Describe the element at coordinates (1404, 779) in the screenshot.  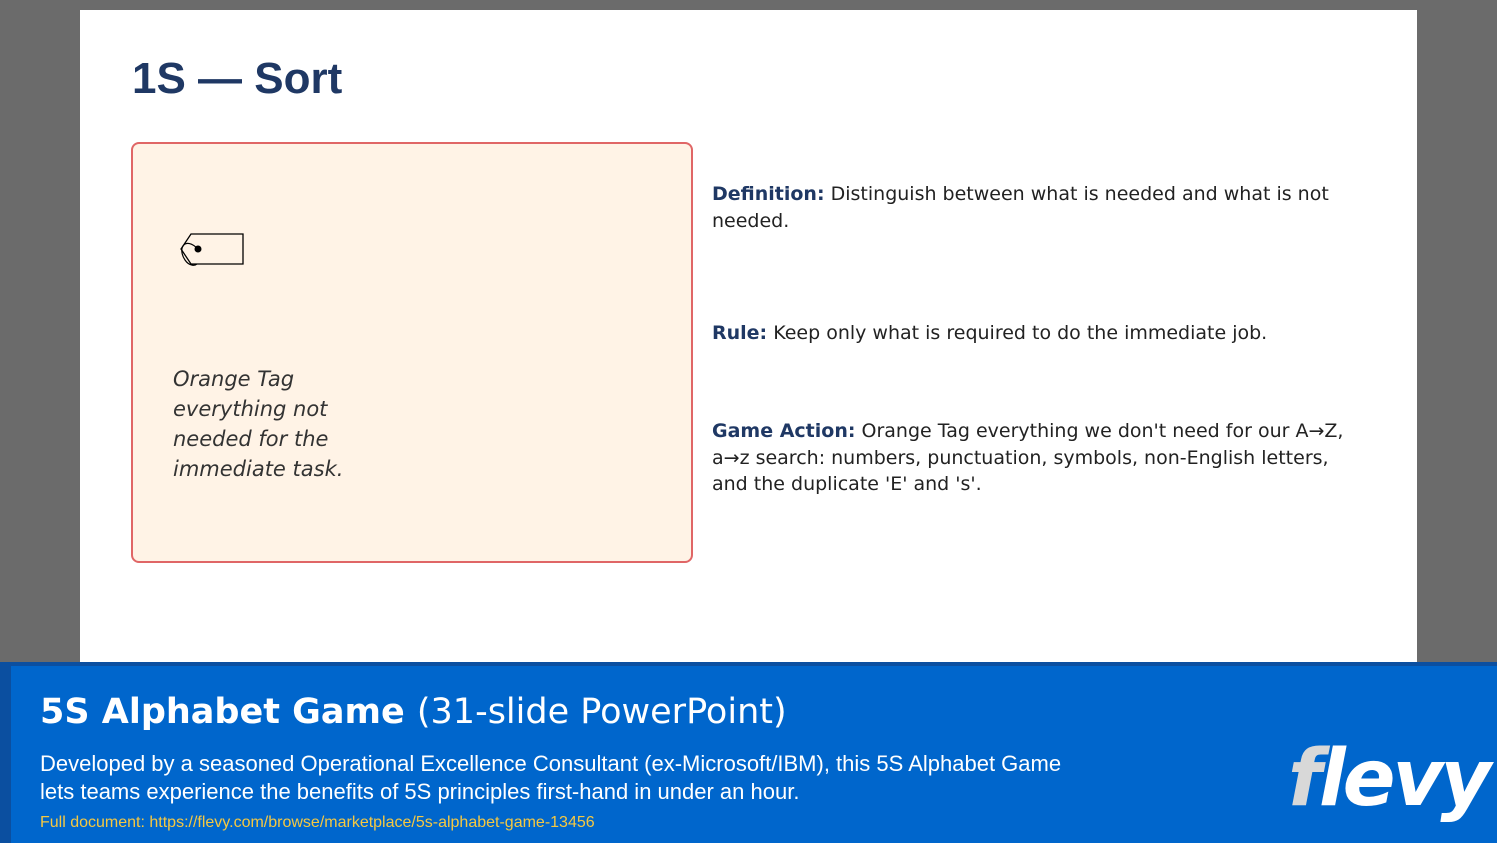
I see `logo-rest: levy` at that location.